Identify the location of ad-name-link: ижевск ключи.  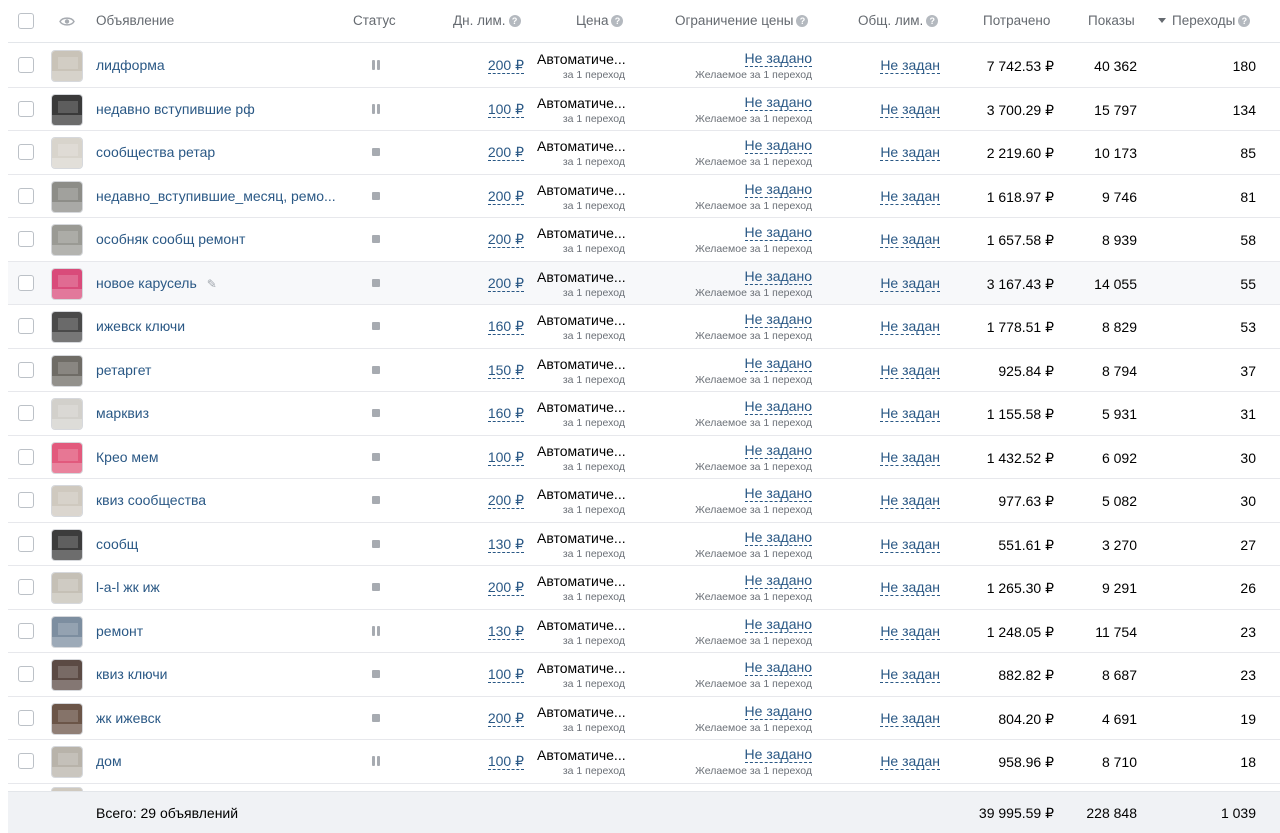
(140, 326).